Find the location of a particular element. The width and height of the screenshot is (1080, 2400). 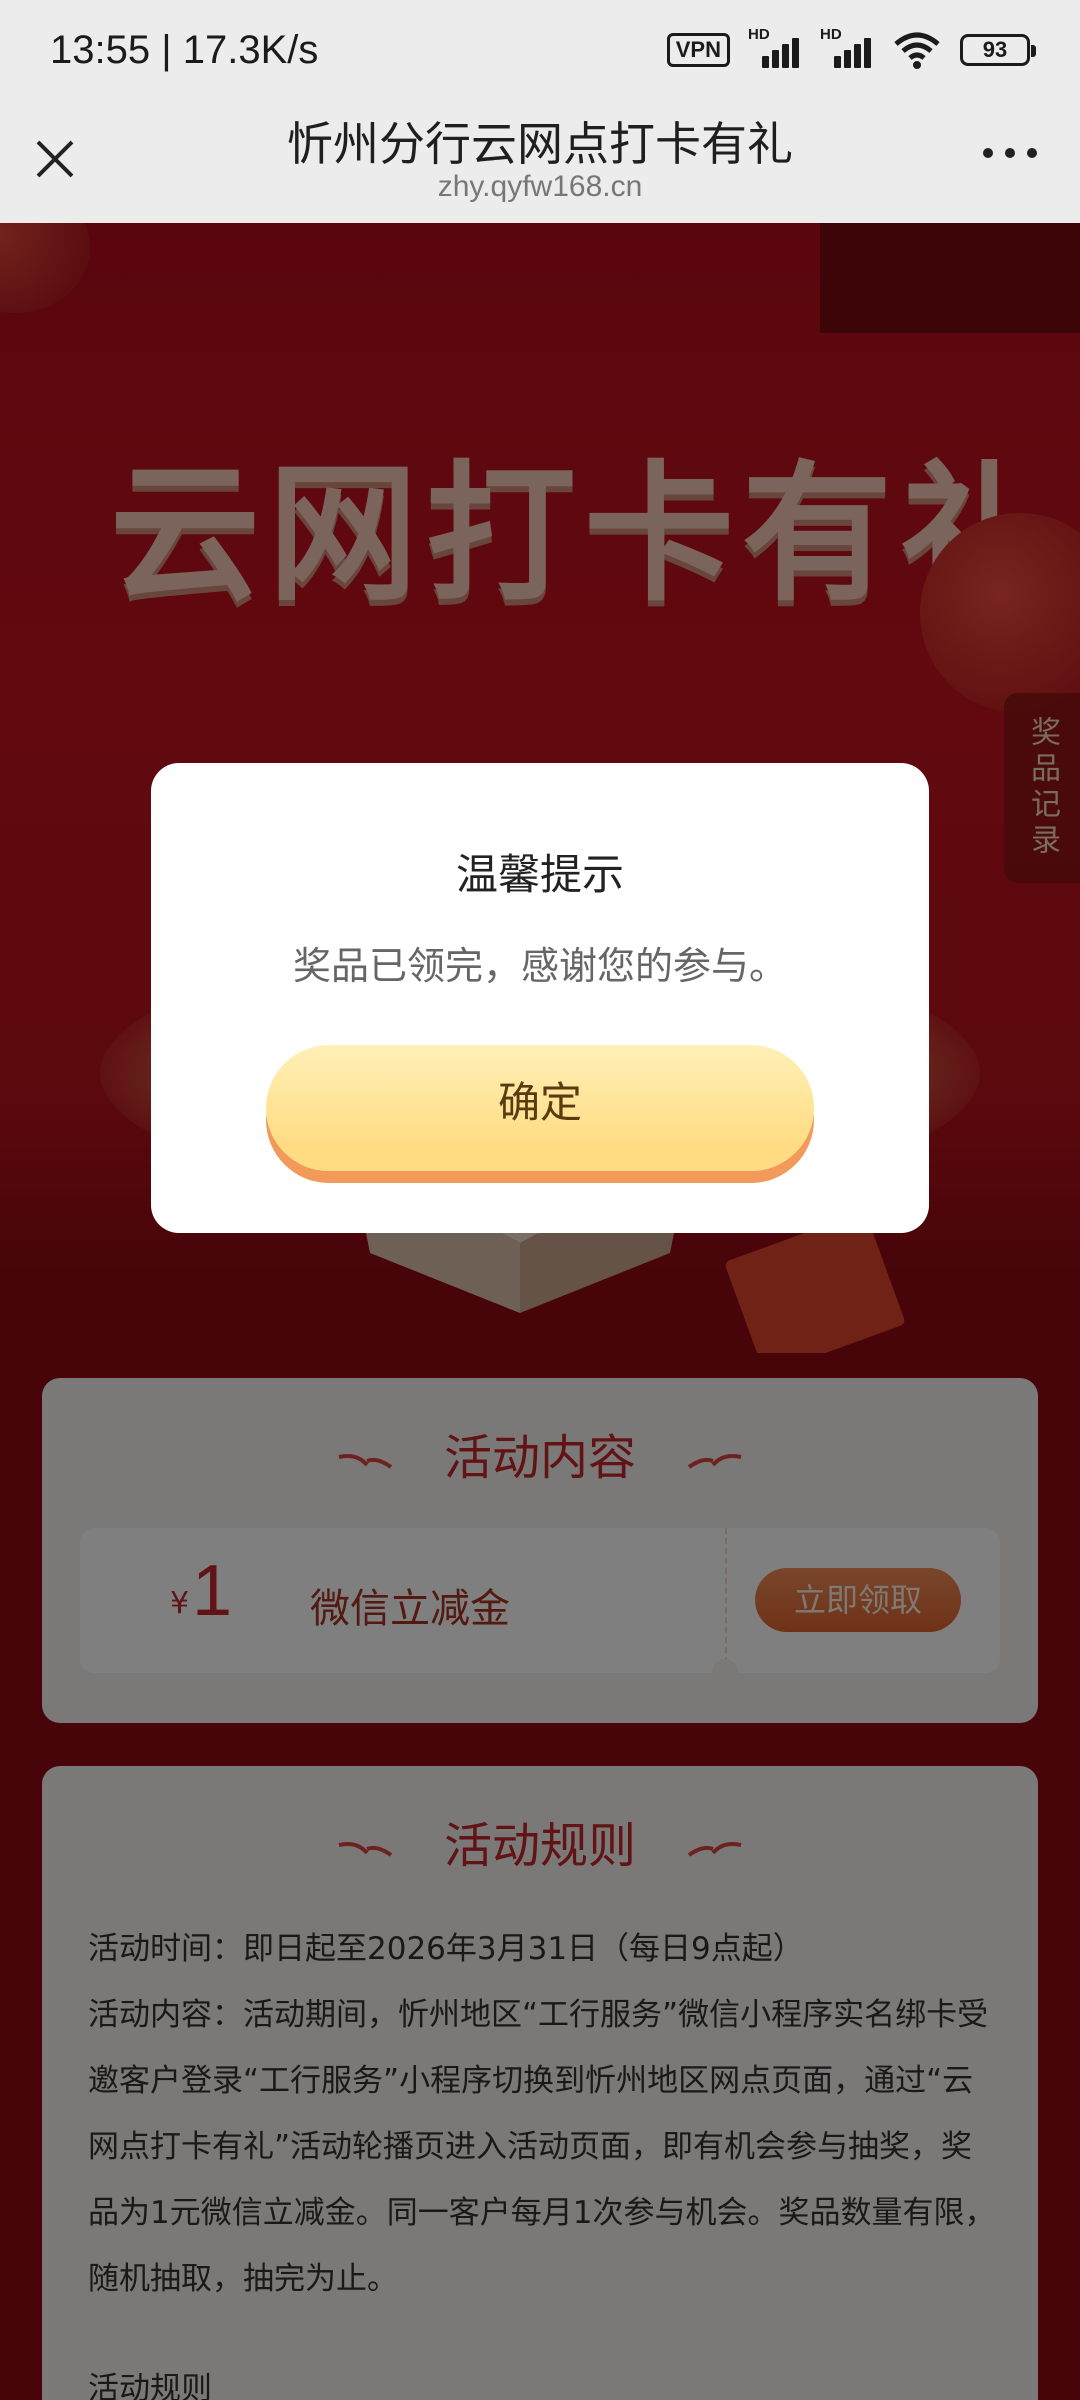

page-title: 忻州分行云网点打卡有礼 is located at coordinates (540, 144).